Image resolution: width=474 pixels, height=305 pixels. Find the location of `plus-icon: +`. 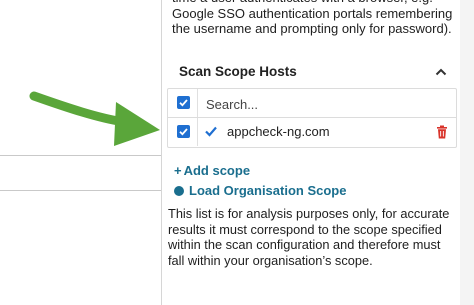

plus-icon: + is located at coordinates (178, 170).